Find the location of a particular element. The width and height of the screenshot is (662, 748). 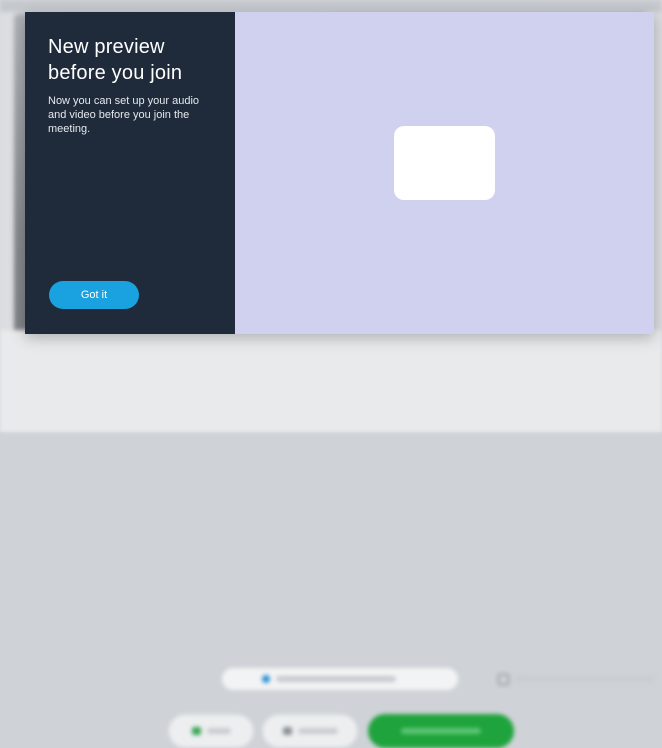

background-join-text is located at coordinates (441, 731).